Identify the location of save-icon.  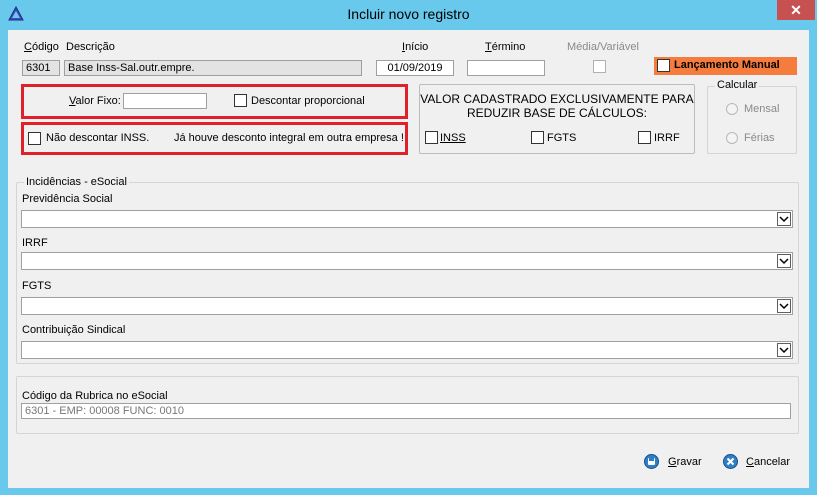
(651, 461).